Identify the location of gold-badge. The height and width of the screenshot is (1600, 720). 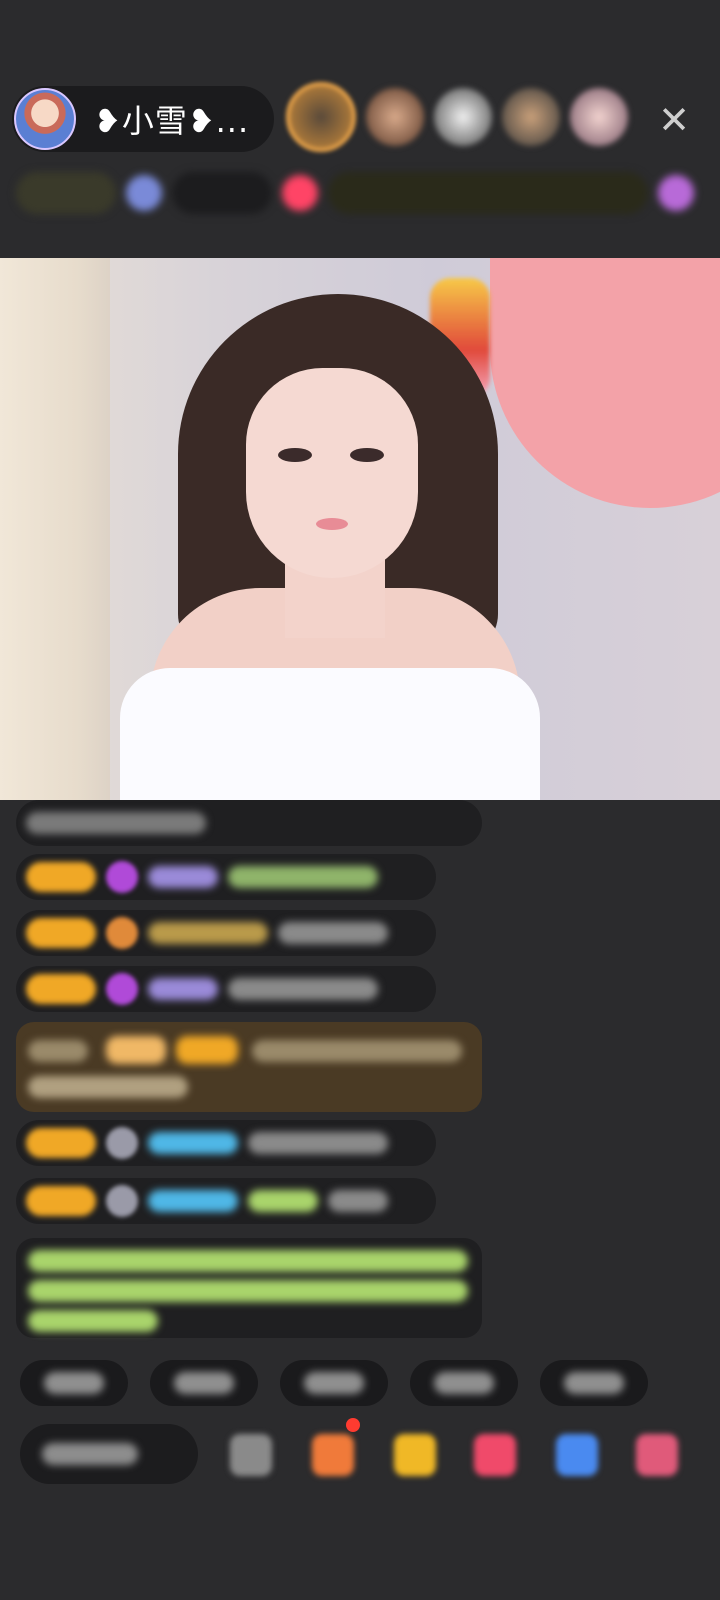
(207, 1050).